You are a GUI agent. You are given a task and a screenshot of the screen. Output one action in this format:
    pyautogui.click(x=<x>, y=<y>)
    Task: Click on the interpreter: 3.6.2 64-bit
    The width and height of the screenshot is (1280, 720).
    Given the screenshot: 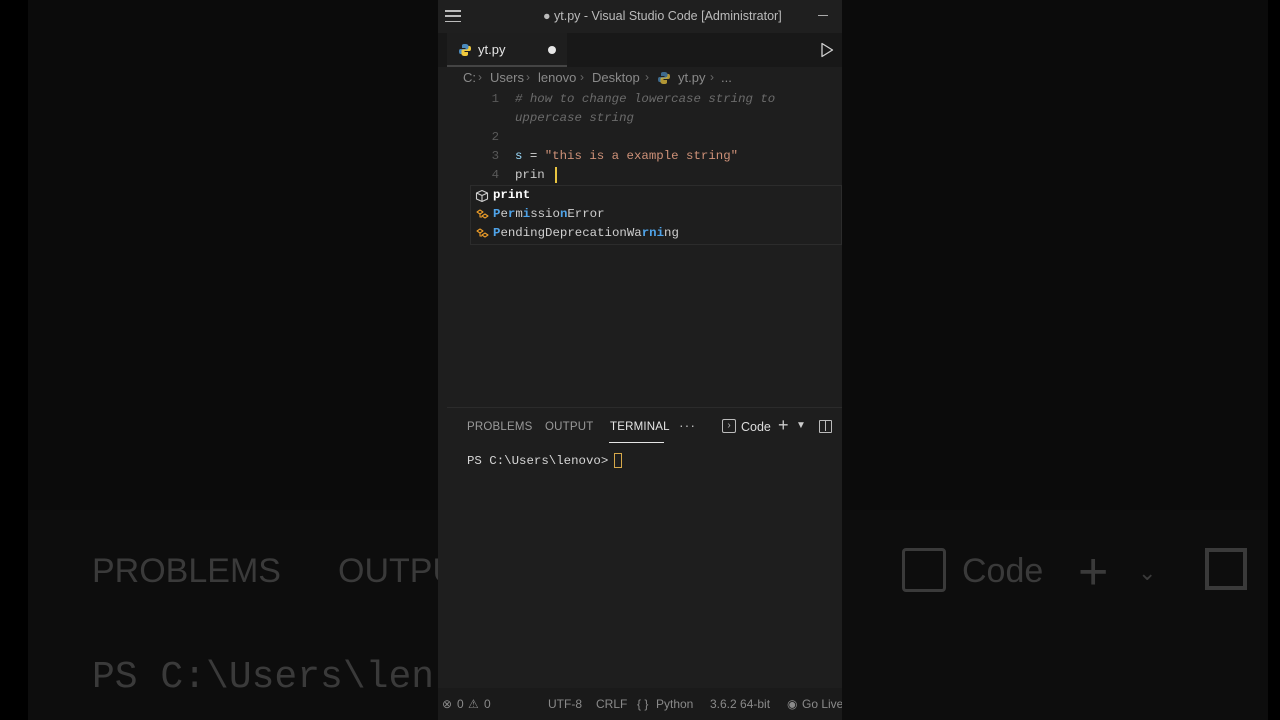 What is the action you would take?
    pyautogui.click(x=740, y=704)
    